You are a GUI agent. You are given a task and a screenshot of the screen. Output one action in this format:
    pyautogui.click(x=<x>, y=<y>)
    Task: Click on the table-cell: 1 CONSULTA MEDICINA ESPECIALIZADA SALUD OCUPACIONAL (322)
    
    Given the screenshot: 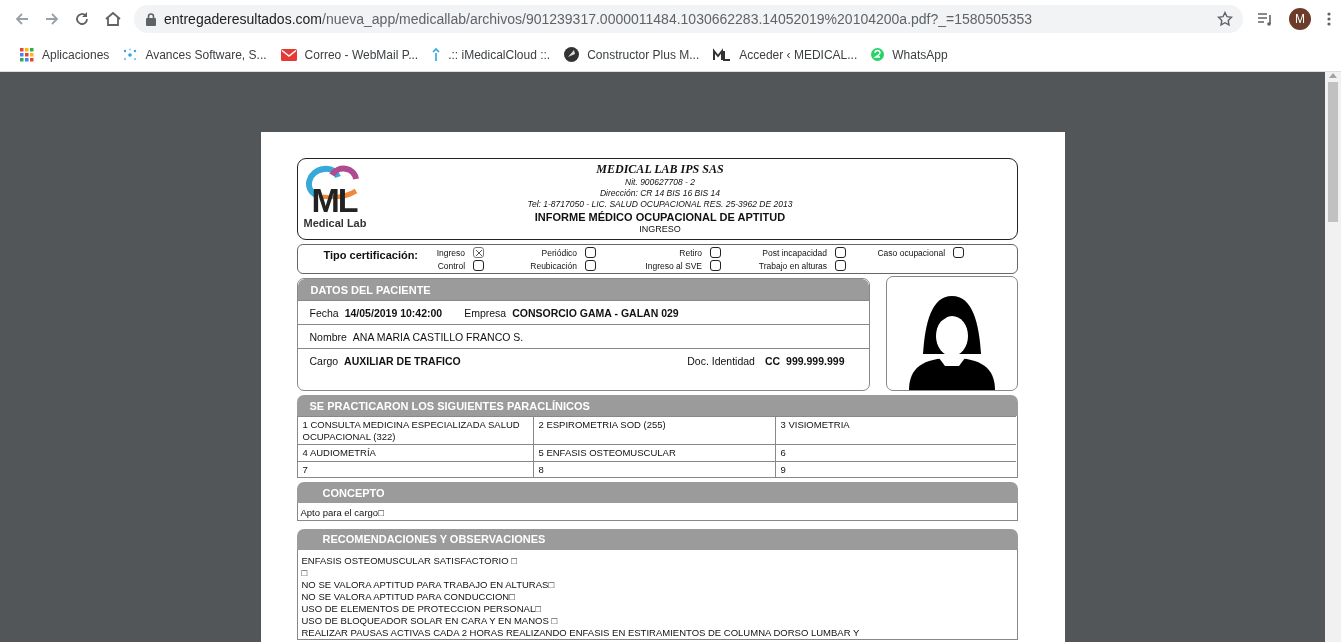 What is the action you would take?
    pyautogui.click(x=415, y=430)
    